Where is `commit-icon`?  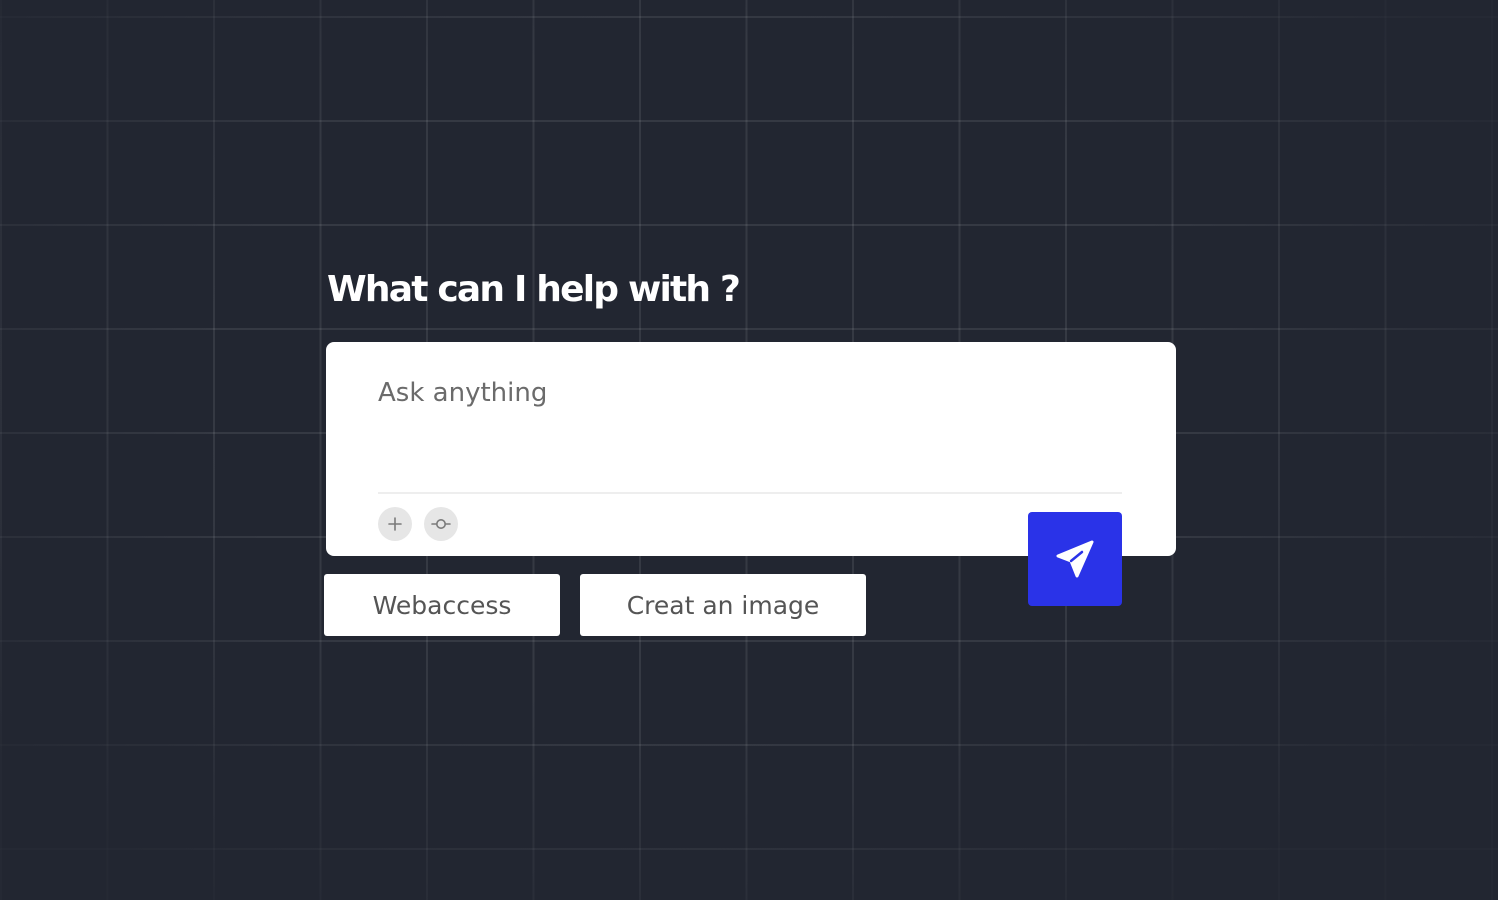 commit-icon is located at coordinates (441, 524).